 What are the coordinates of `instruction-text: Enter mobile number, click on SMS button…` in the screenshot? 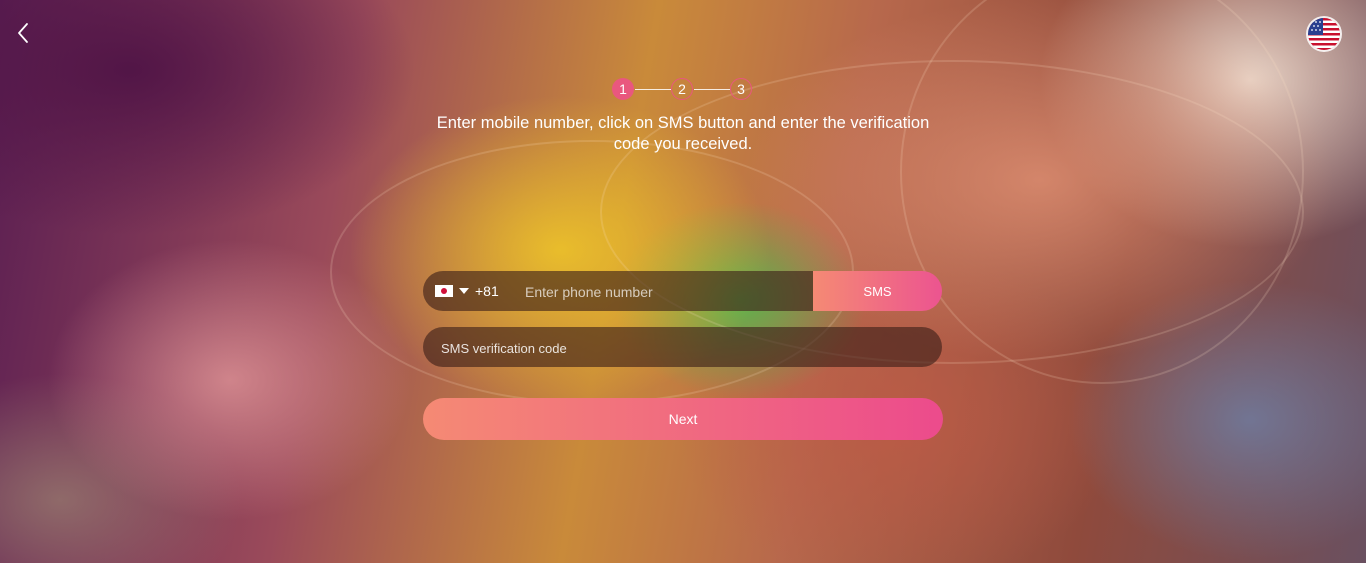 It's located at (683, 133).